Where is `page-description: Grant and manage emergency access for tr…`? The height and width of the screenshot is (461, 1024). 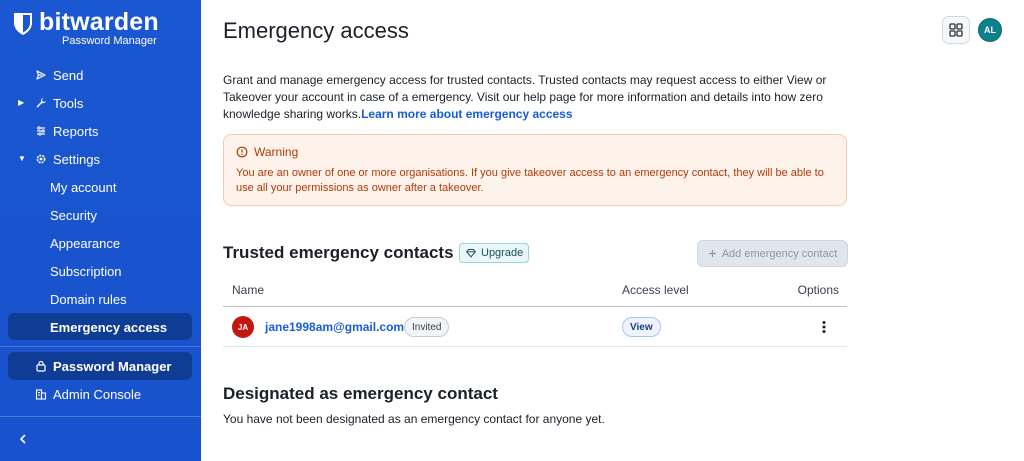
page-description: Grant and manage emergency access for tr… is located at coordinates (528, 97).